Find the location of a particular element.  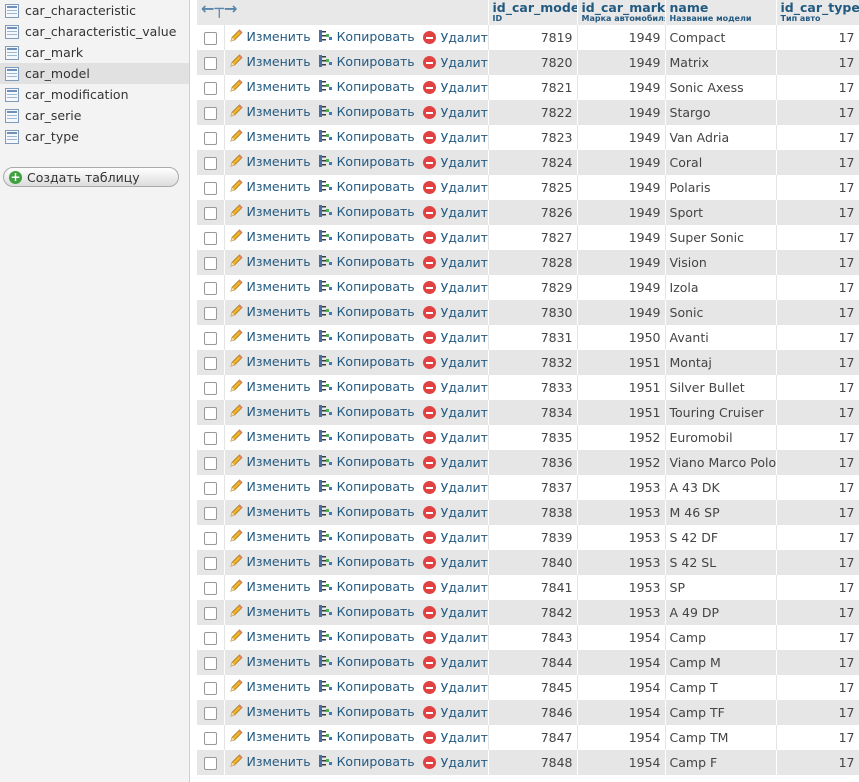

cell-name: M 46 SP is located at coordinates (721, 512).